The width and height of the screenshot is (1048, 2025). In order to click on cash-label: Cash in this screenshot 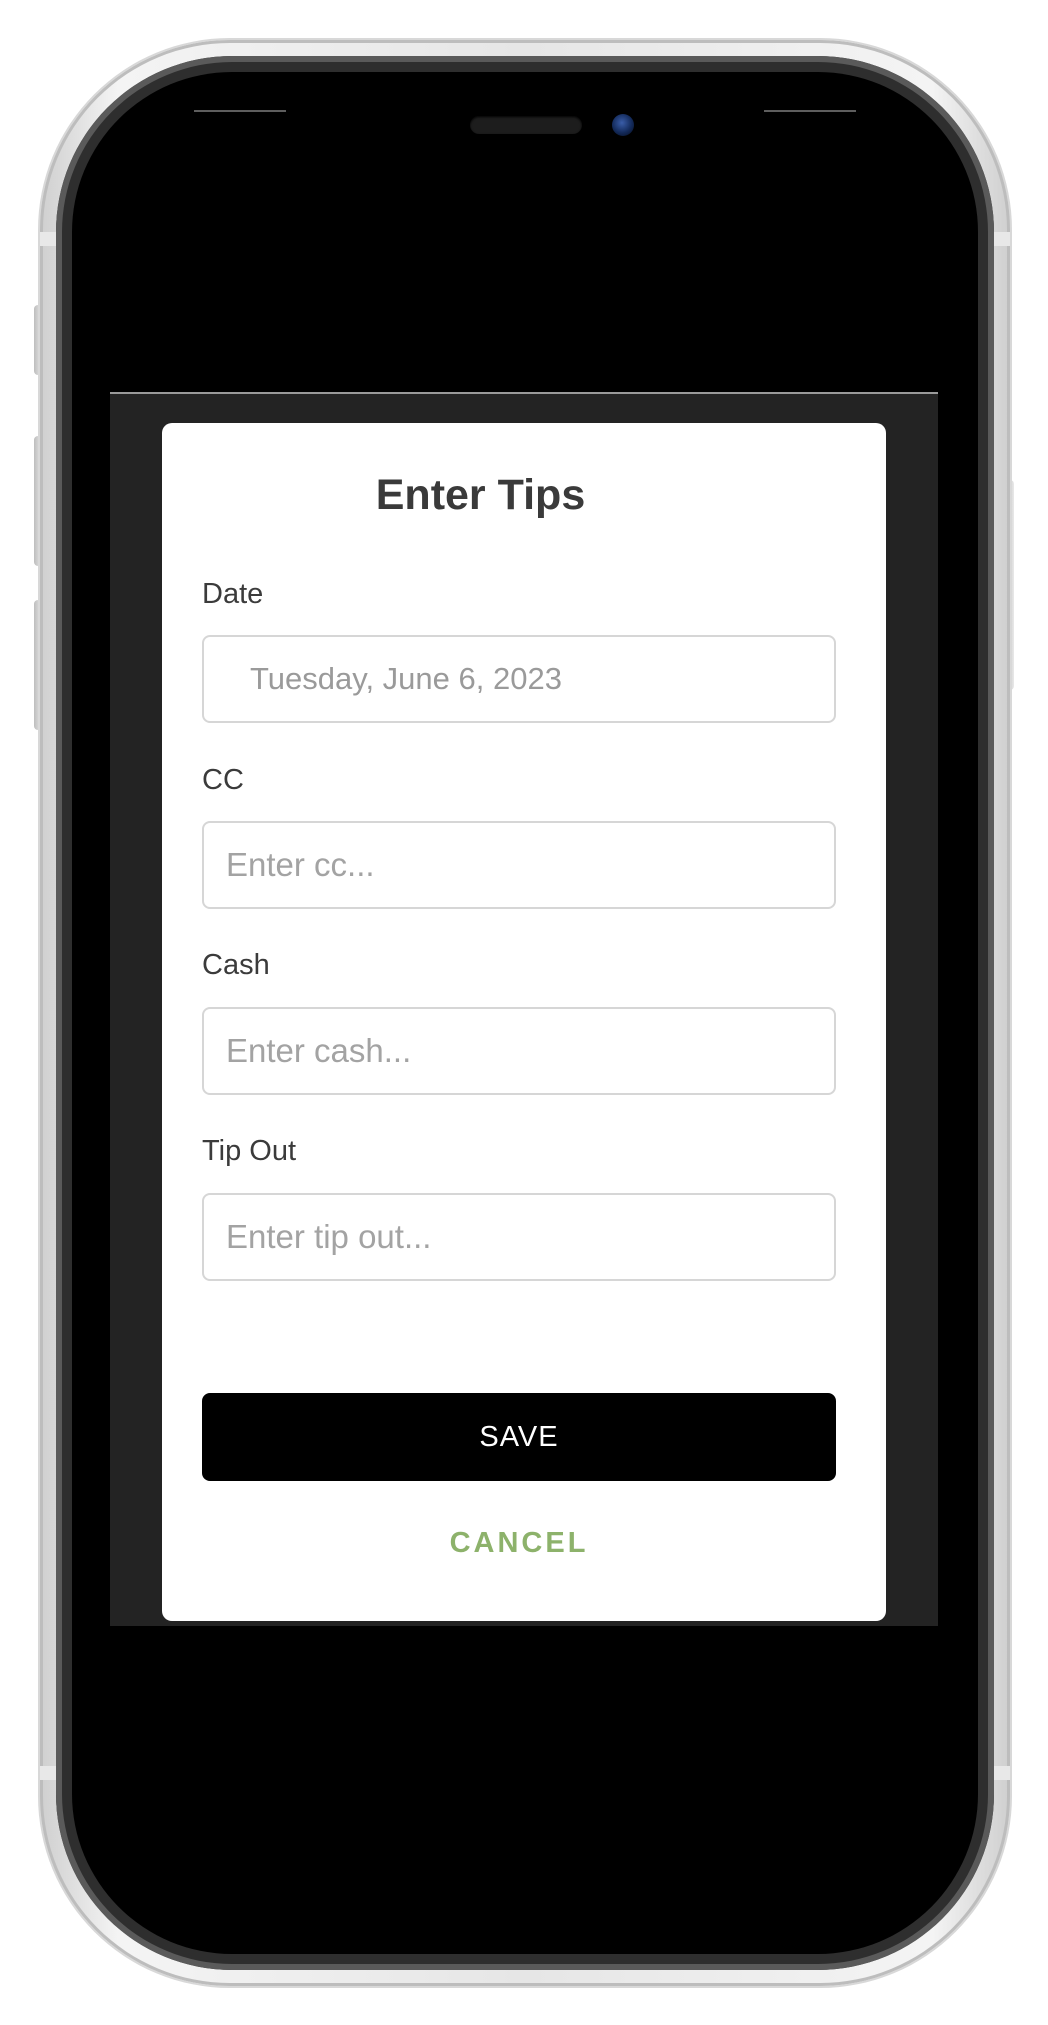, I will do `click(236, 965)`.